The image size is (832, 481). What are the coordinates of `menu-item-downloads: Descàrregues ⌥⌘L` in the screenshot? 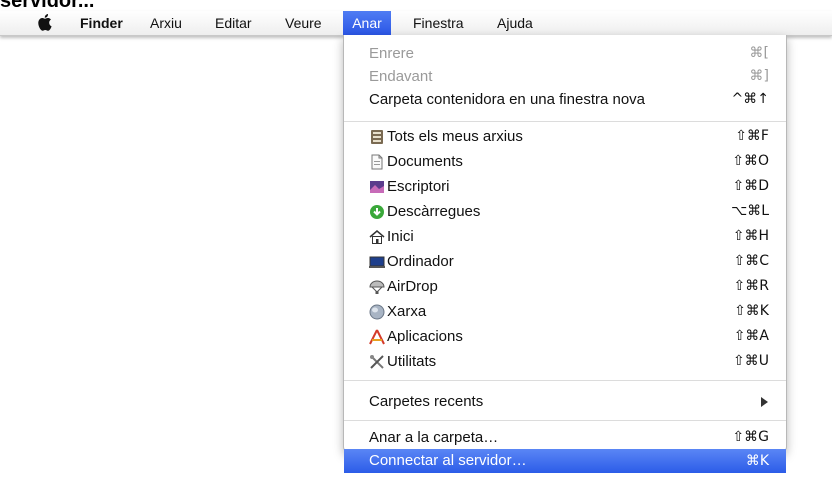 It's located at (565, 211).